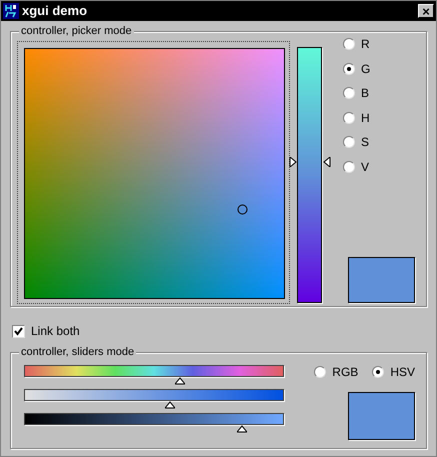 The image size is (437, 457). What do you see at coordinates (11, 11) in the screenshot?
I see `app-icon` at bounding box center [11, 11].